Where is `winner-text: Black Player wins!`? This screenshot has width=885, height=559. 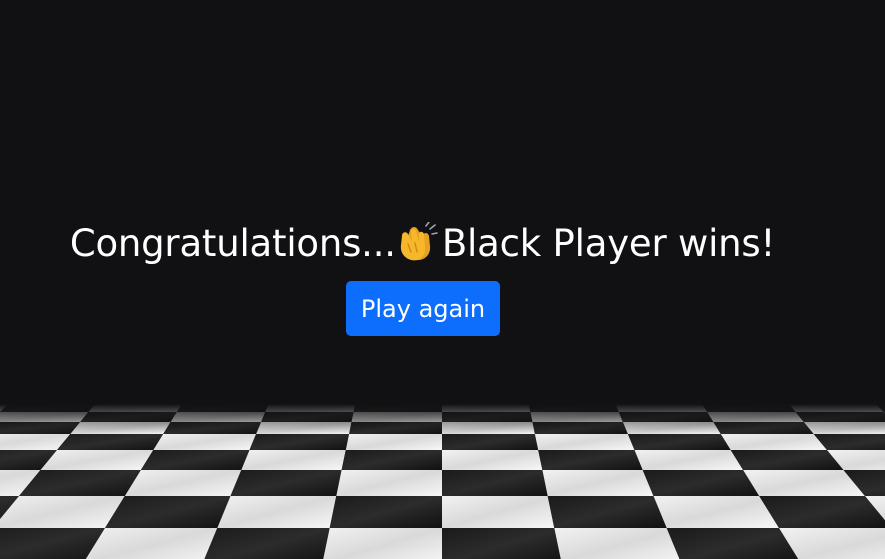
winner-text: Black Player wins! is located at coordinates (608, 243).